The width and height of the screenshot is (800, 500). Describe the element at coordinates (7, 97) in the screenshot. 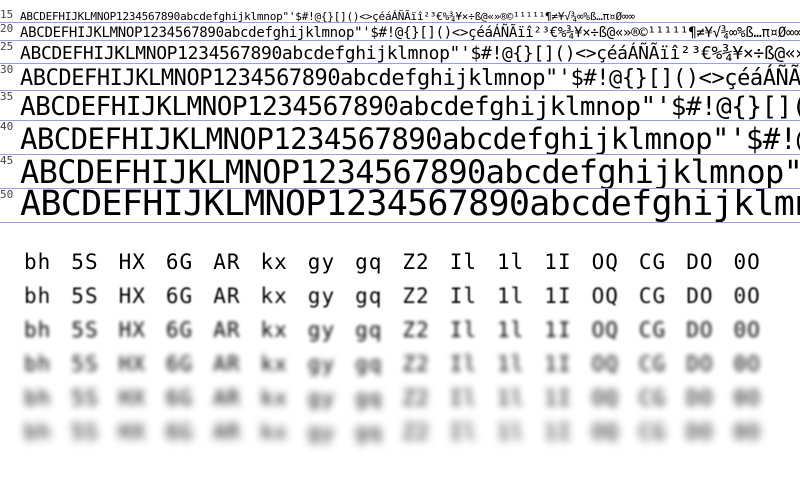

I see `size-label: 35` at that location.